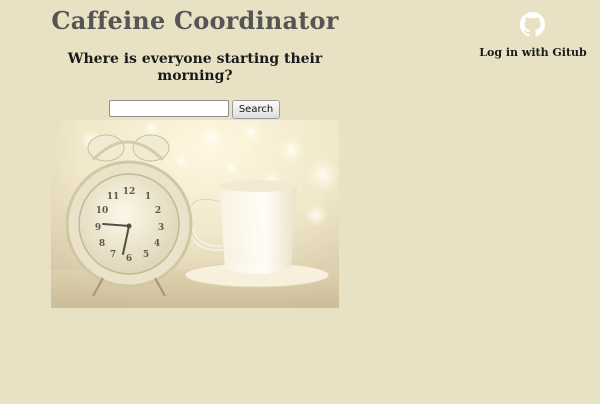 The width and height of the screenshot is (600, 404). Describe the element at coordinates (532, 24) in the screenshot. I see `github-icon` at that location.